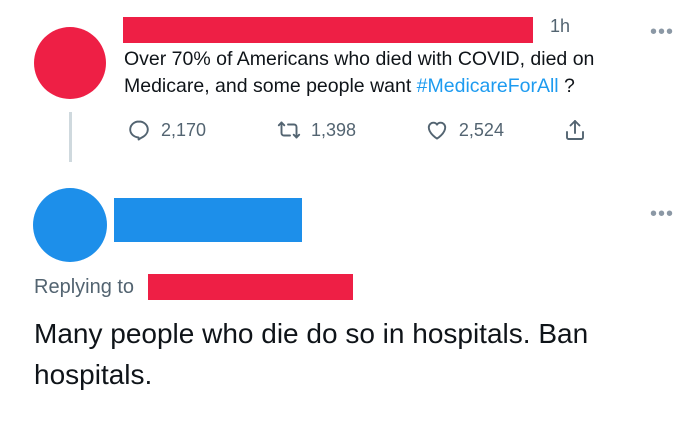 The image size is (700, 428). Describe the element at coordinates (488, 86) in the screenshot. I see `hashtag-link: #MedicareForAll` at that location.